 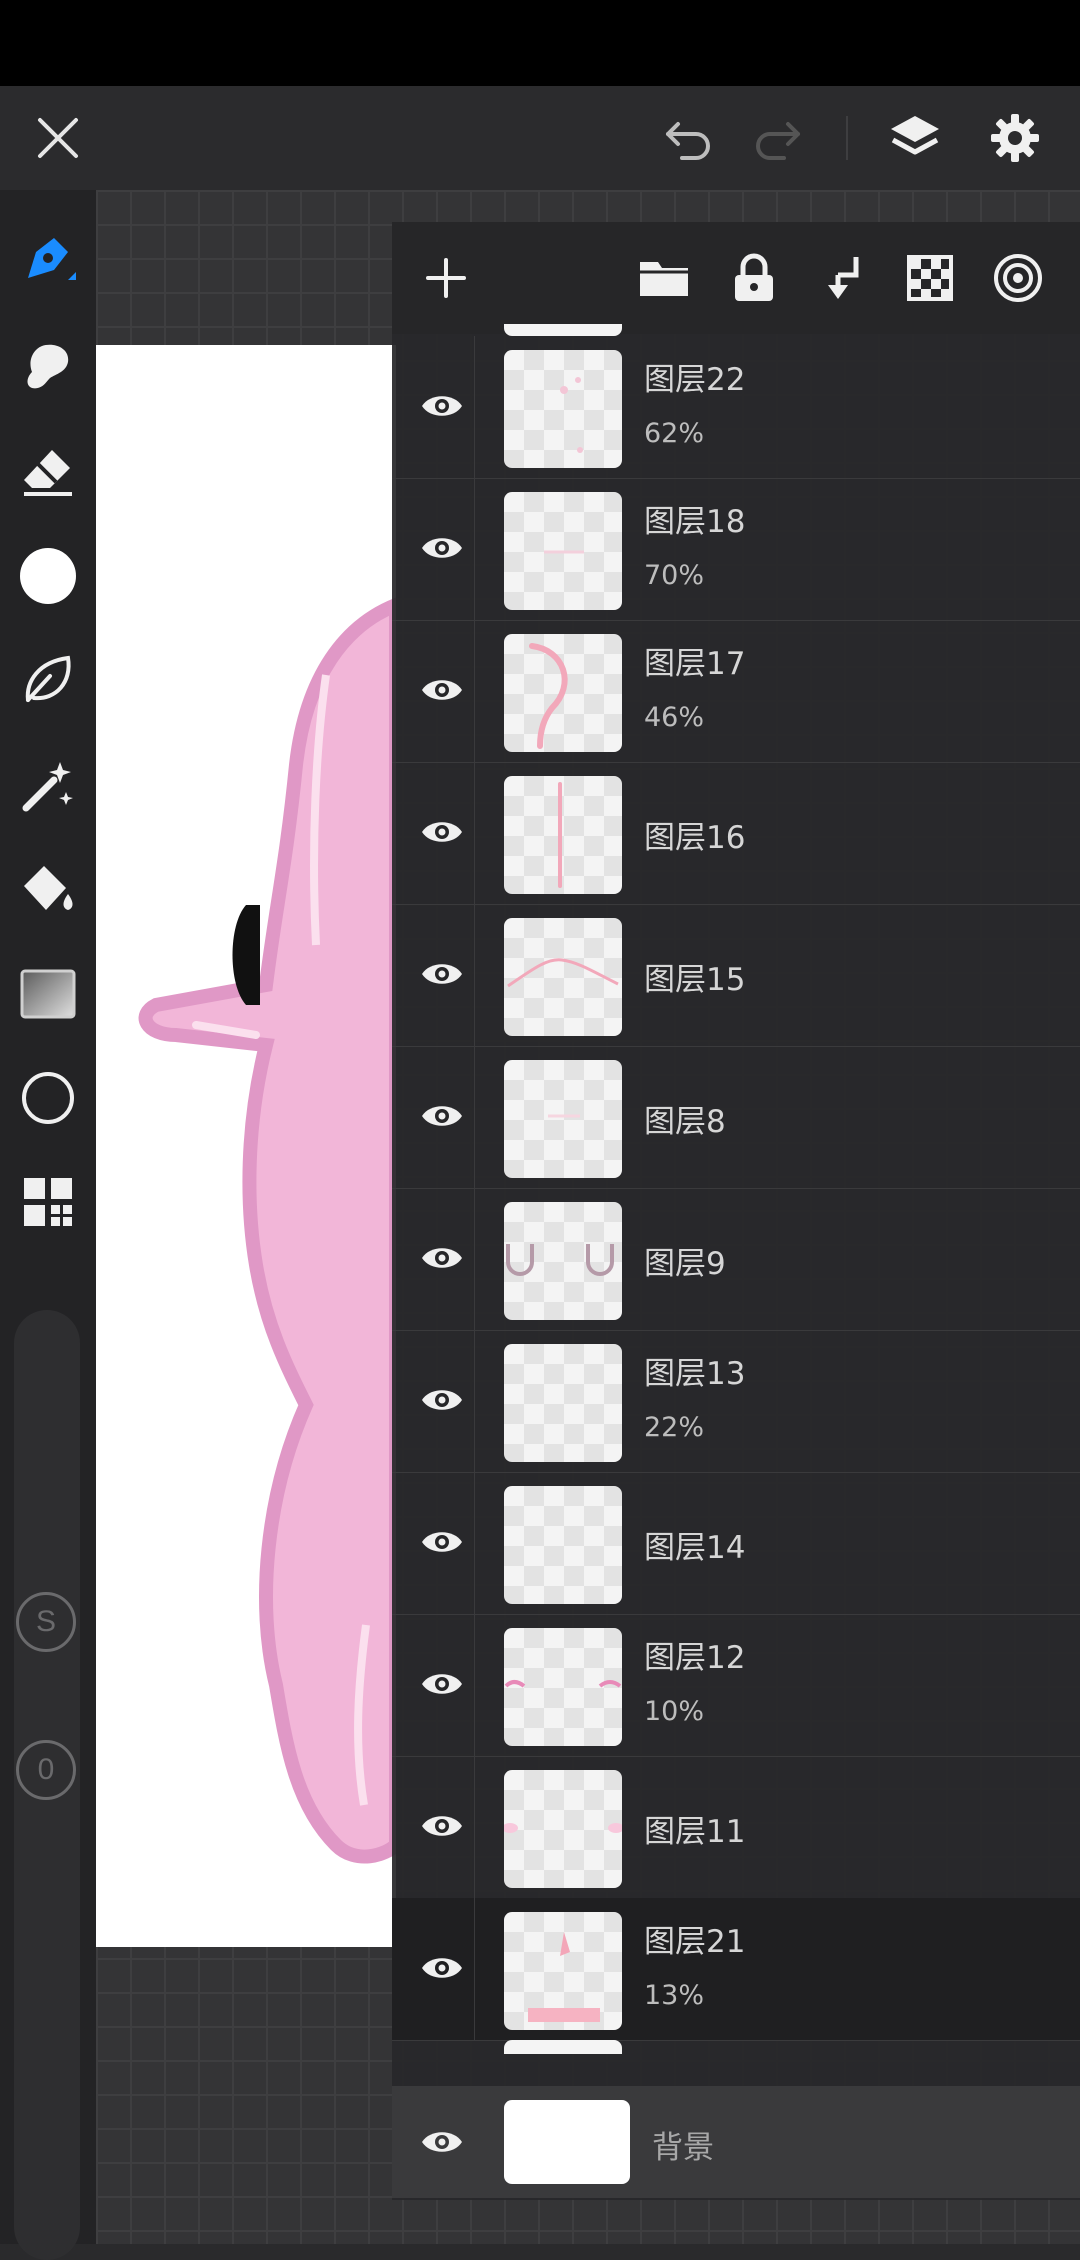 I want to click on layer-opacity: 22%, so click(x=674, y=1427).